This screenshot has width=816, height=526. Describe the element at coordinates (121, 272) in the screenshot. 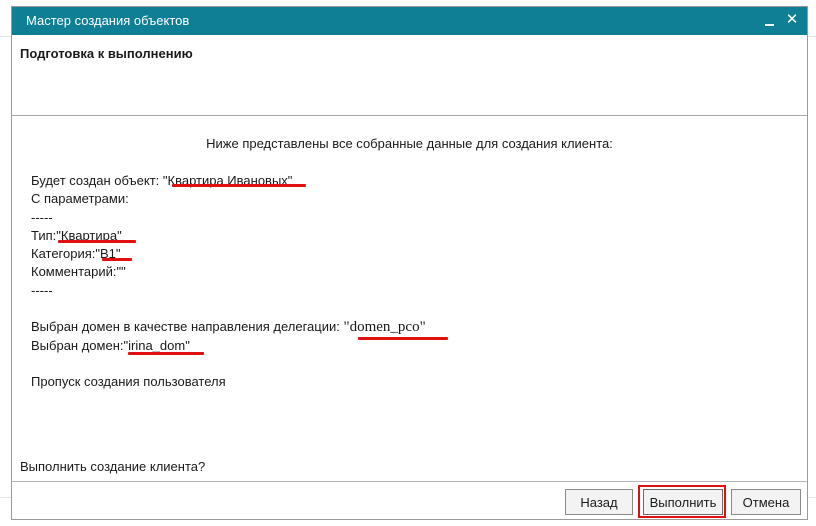

I see `comment-value: ""` at that location.